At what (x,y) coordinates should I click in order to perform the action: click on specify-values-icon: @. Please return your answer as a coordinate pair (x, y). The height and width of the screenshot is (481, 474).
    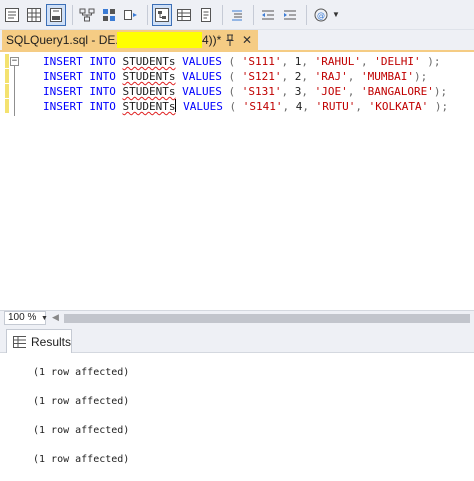
    Looking at the image, I should click on (321, 15).